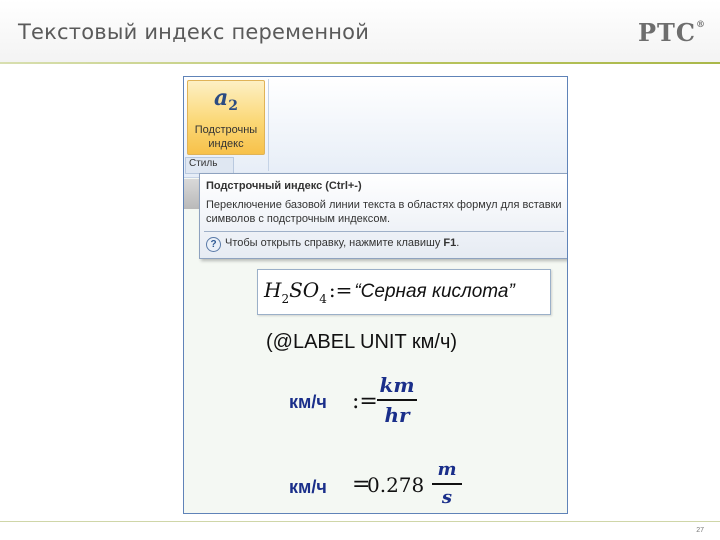  What do you see at coordinates (397, 385) in the screenshot?
I see `eq1-numerator: km` at bounding box center [397, 385].